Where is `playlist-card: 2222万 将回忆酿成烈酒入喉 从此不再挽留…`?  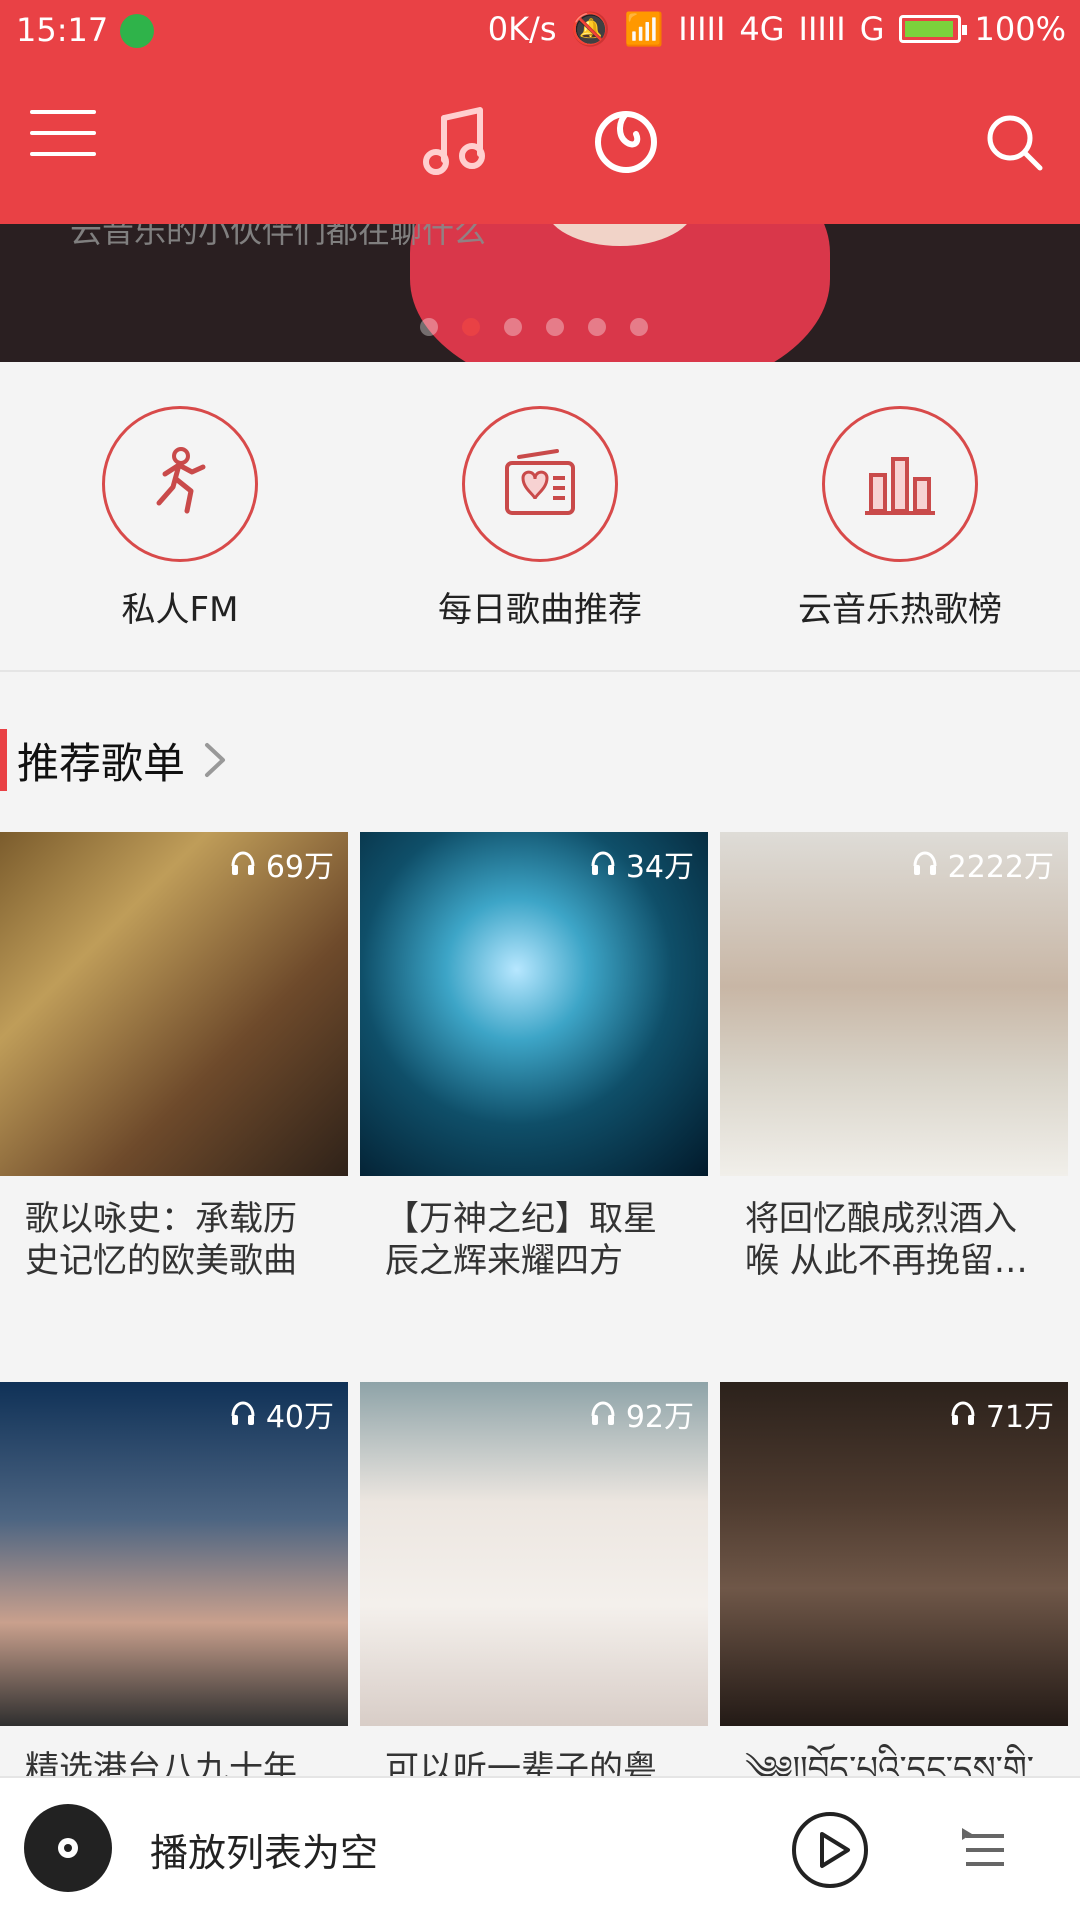
playlist-card: 2222万 将回忆酿成烈酒入喉 从此不再挽留… is located at coordinates (894, 1057).